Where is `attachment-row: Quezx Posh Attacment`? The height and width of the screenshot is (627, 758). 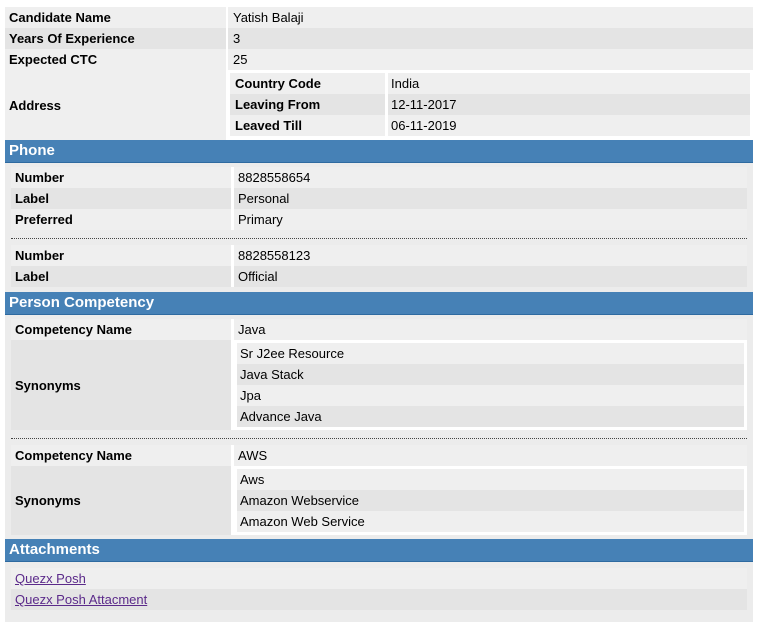
attachment-row: Quezx Posh Attacment is located at coordinates (379, 599).